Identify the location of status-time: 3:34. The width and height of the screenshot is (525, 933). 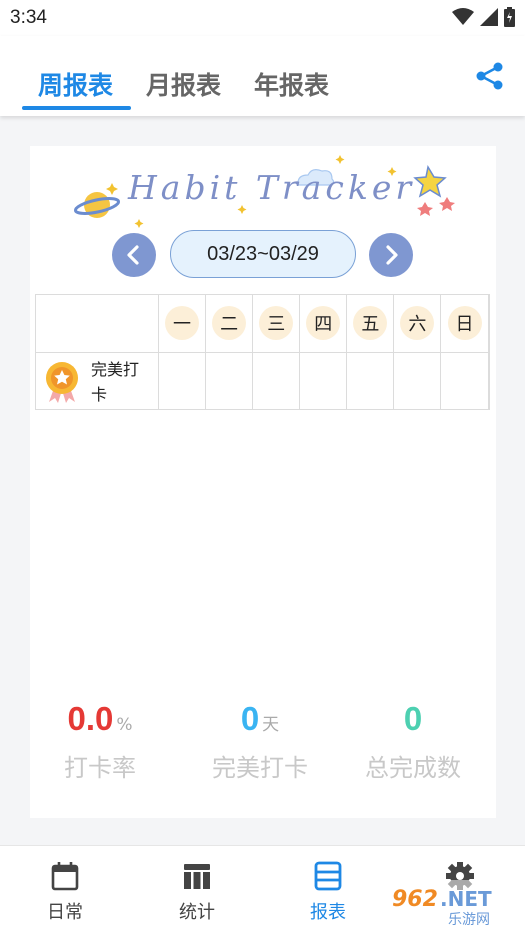
(28, 17).